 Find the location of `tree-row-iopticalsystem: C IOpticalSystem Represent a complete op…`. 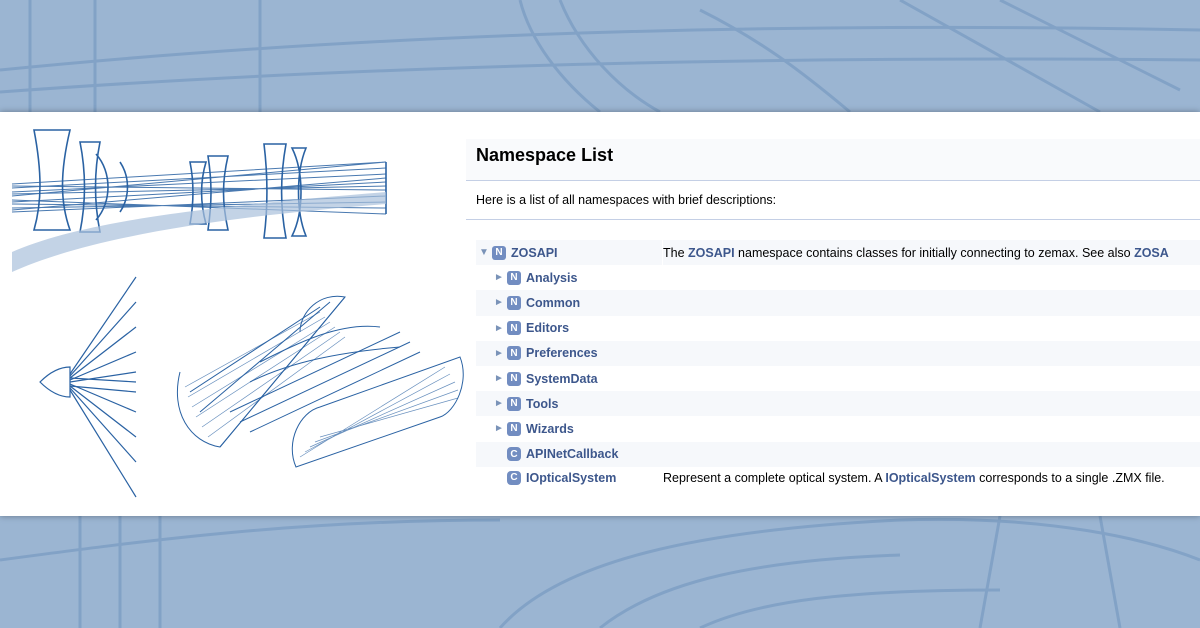

tree-row-iopticalsystem: C IOpticalSystem Represent a complete op… is located at coordinates (838, 478).